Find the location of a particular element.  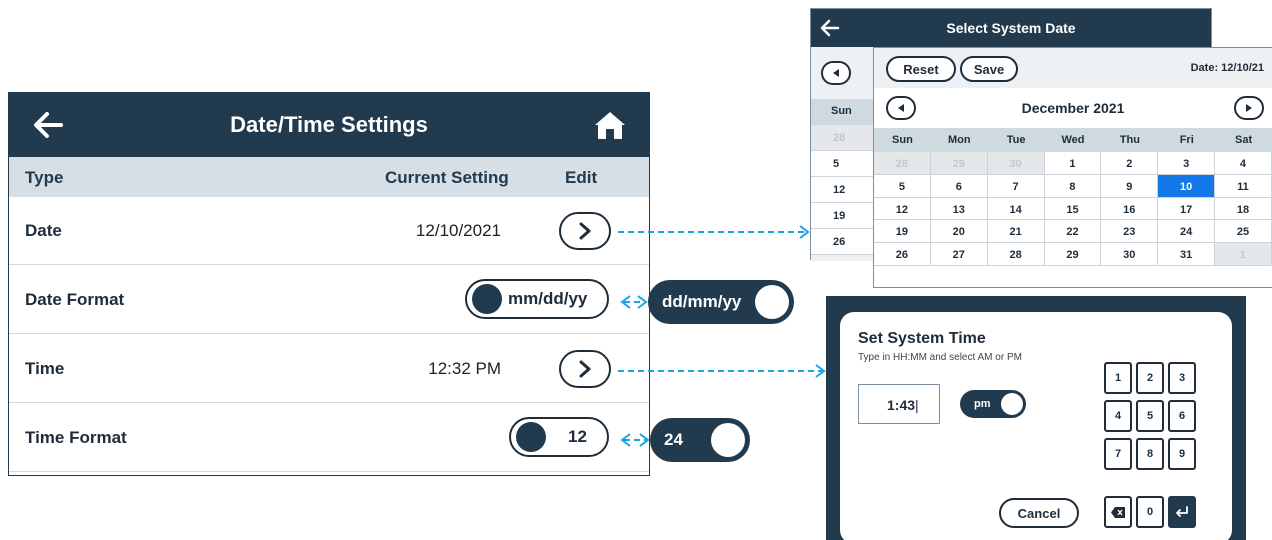

day-cell: 3 is located at coordinates (1187, 163).